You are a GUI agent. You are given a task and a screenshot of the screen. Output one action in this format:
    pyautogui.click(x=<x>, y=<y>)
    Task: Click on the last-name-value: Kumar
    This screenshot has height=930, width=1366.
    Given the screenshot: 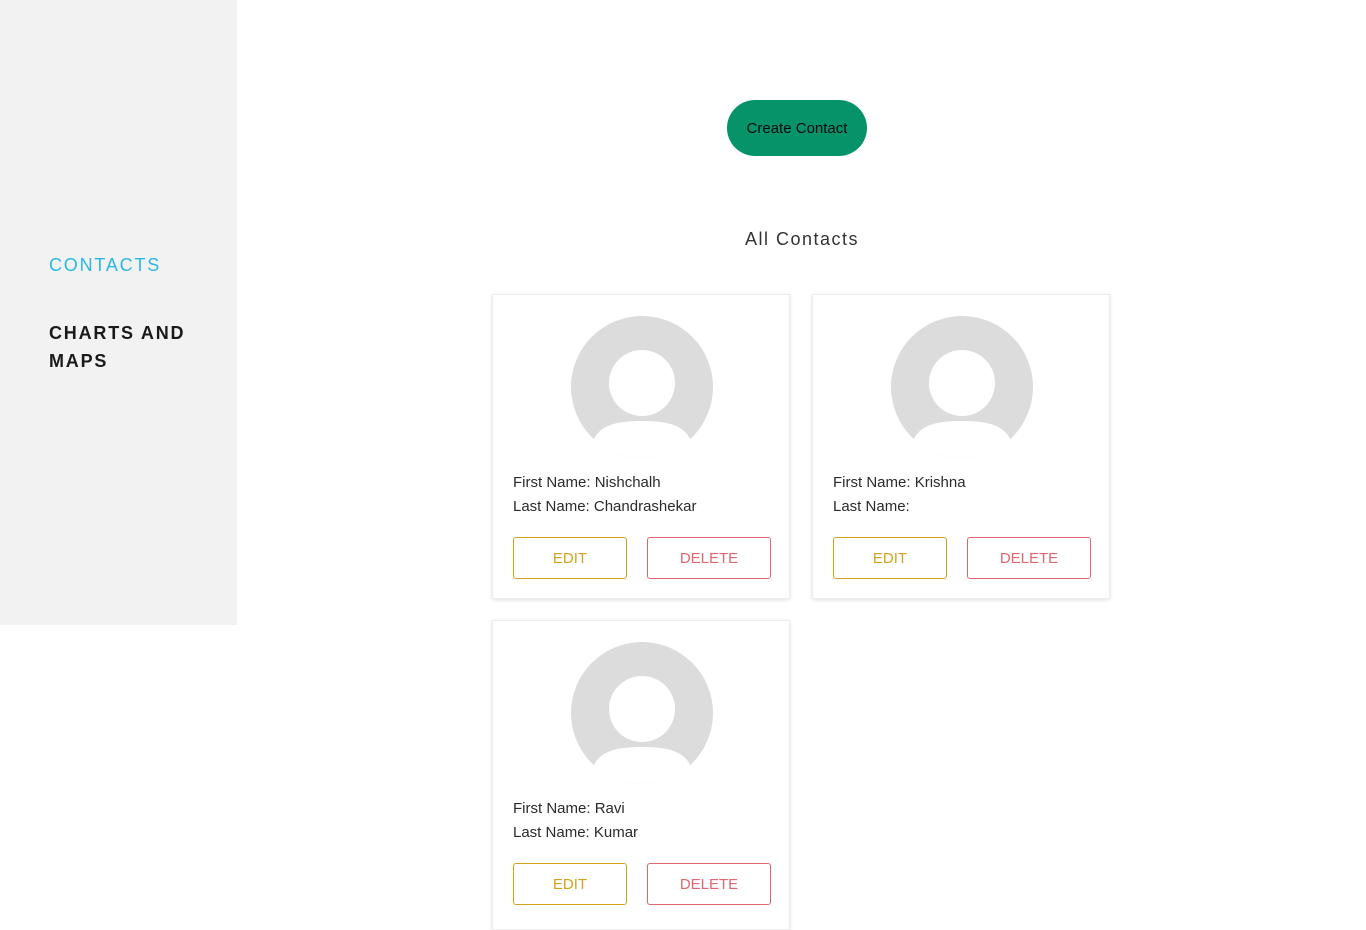 What is the action you would take?
    pyautogui.click(x=616, y=832)
    